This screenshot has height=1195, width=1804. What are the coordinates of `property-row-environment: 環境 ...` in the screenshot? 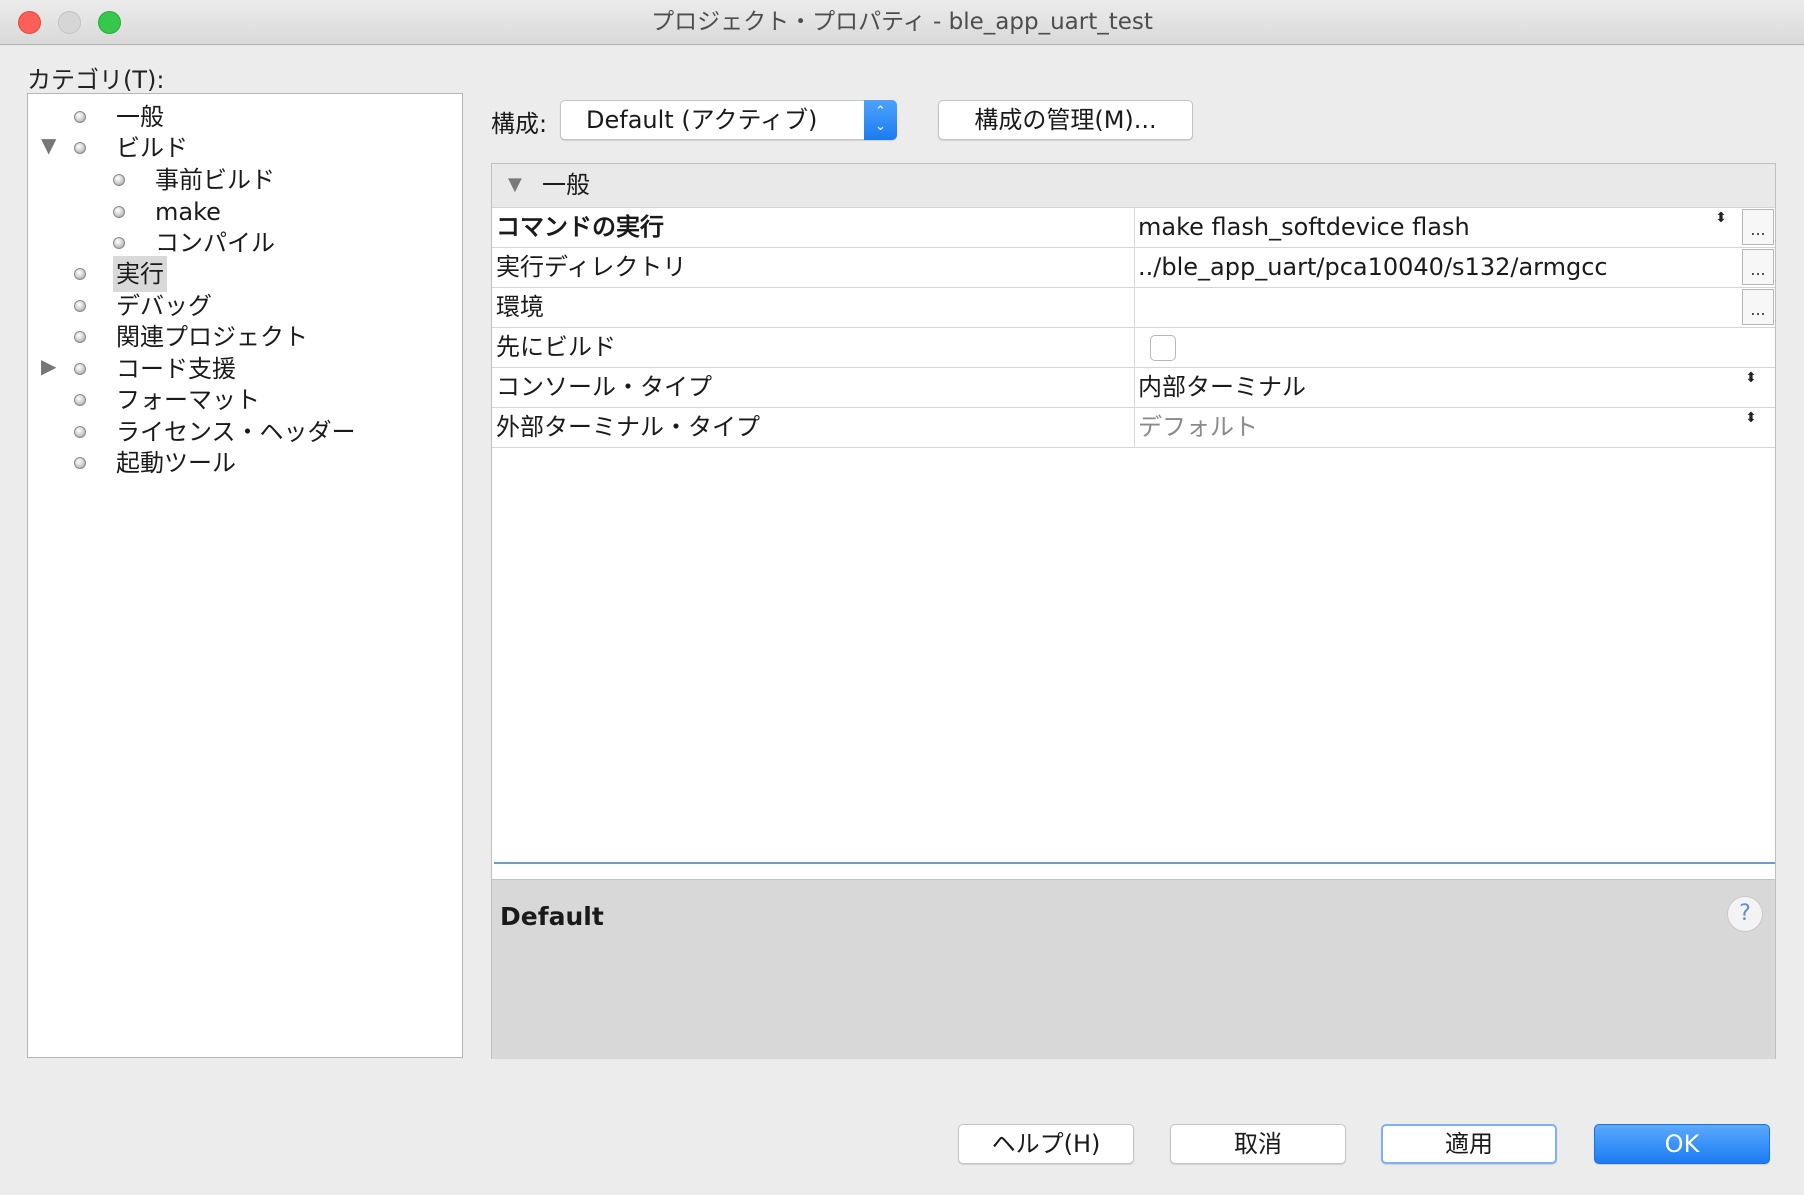 It's located at (1133, 307).